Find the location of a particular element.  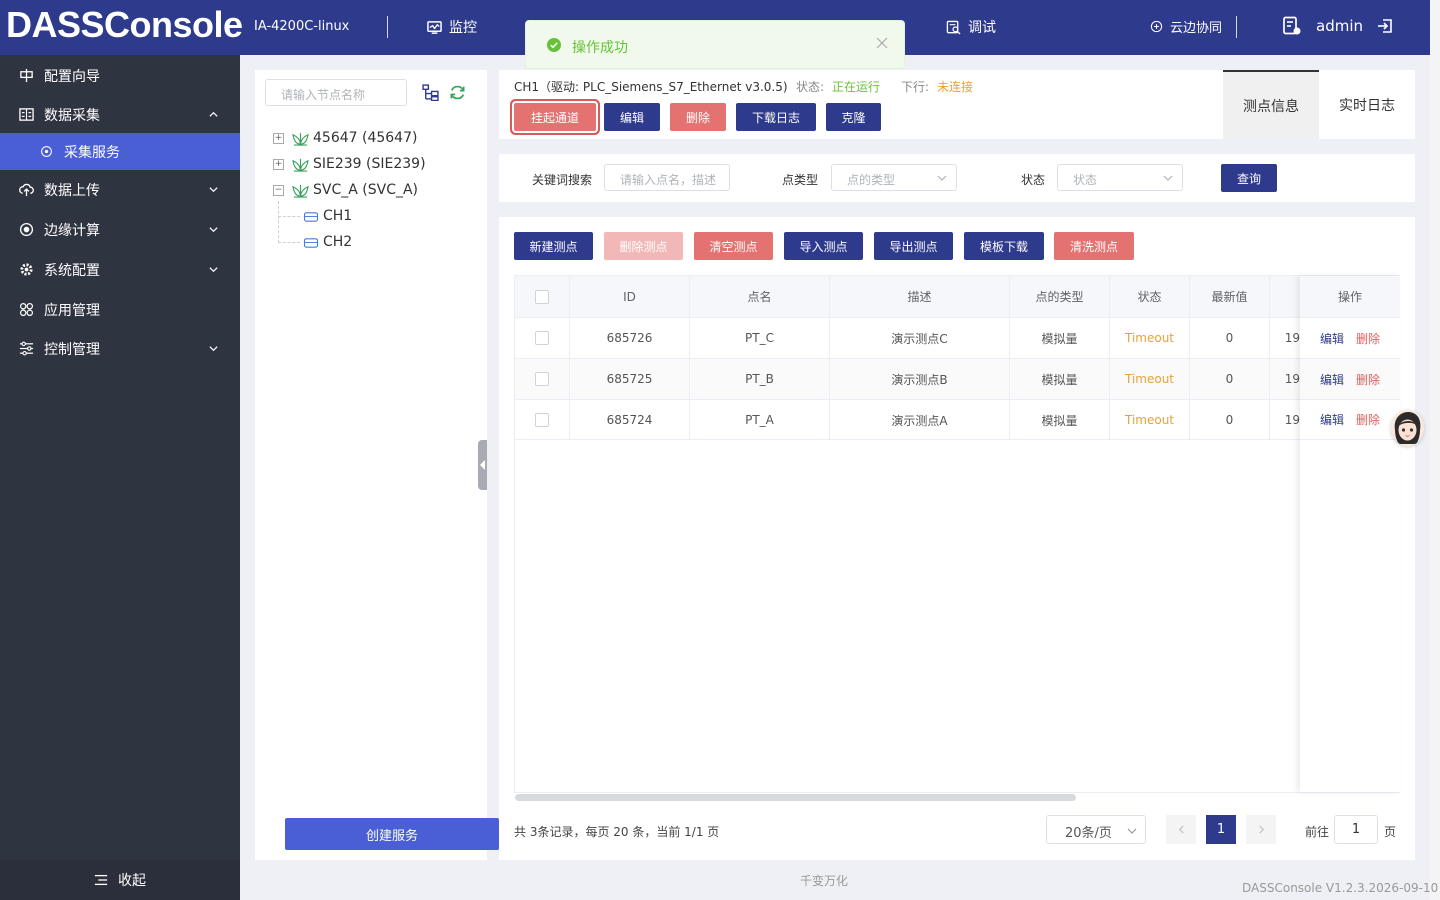

row-actions: 编辑 删除 is located at coordinates (1350, 419).